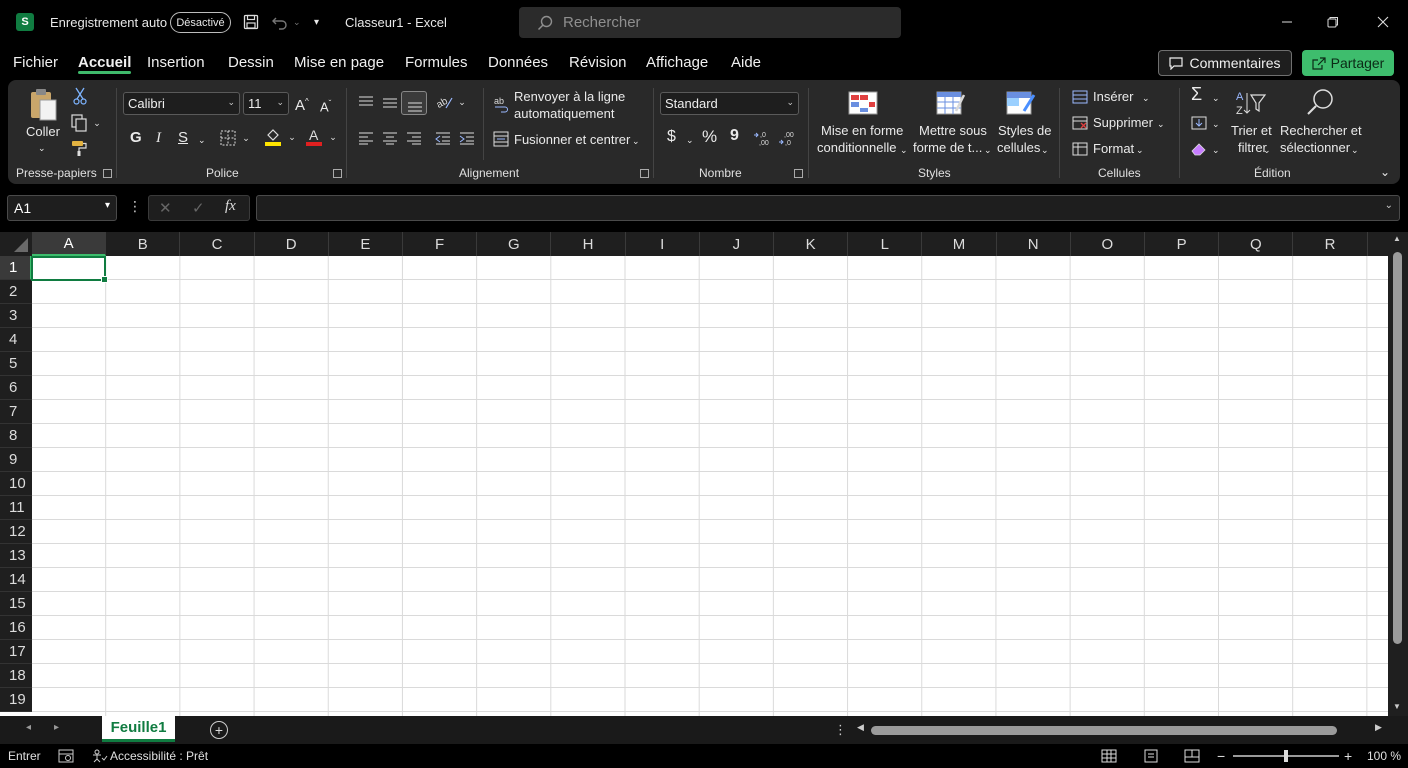 This screenshot has height=768, width=1408. Describe the element at coordinates (56, 727) in the screenshot. I see `next-sheet-icon: ▸` at that location.